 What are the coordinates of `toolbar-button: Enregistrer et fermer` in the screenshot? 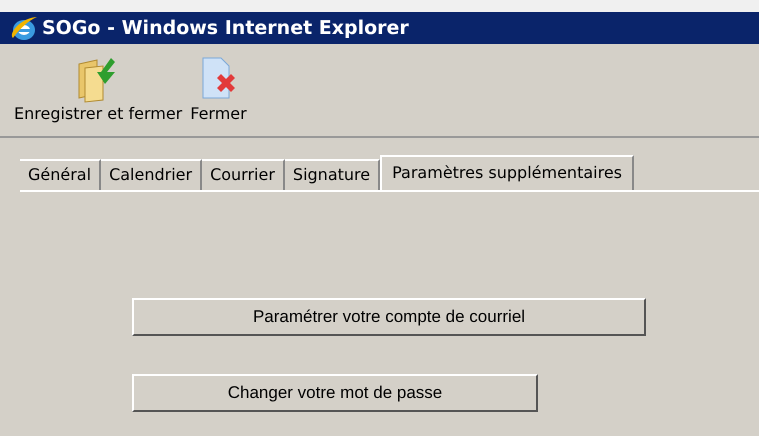 It's located at (98, 95).